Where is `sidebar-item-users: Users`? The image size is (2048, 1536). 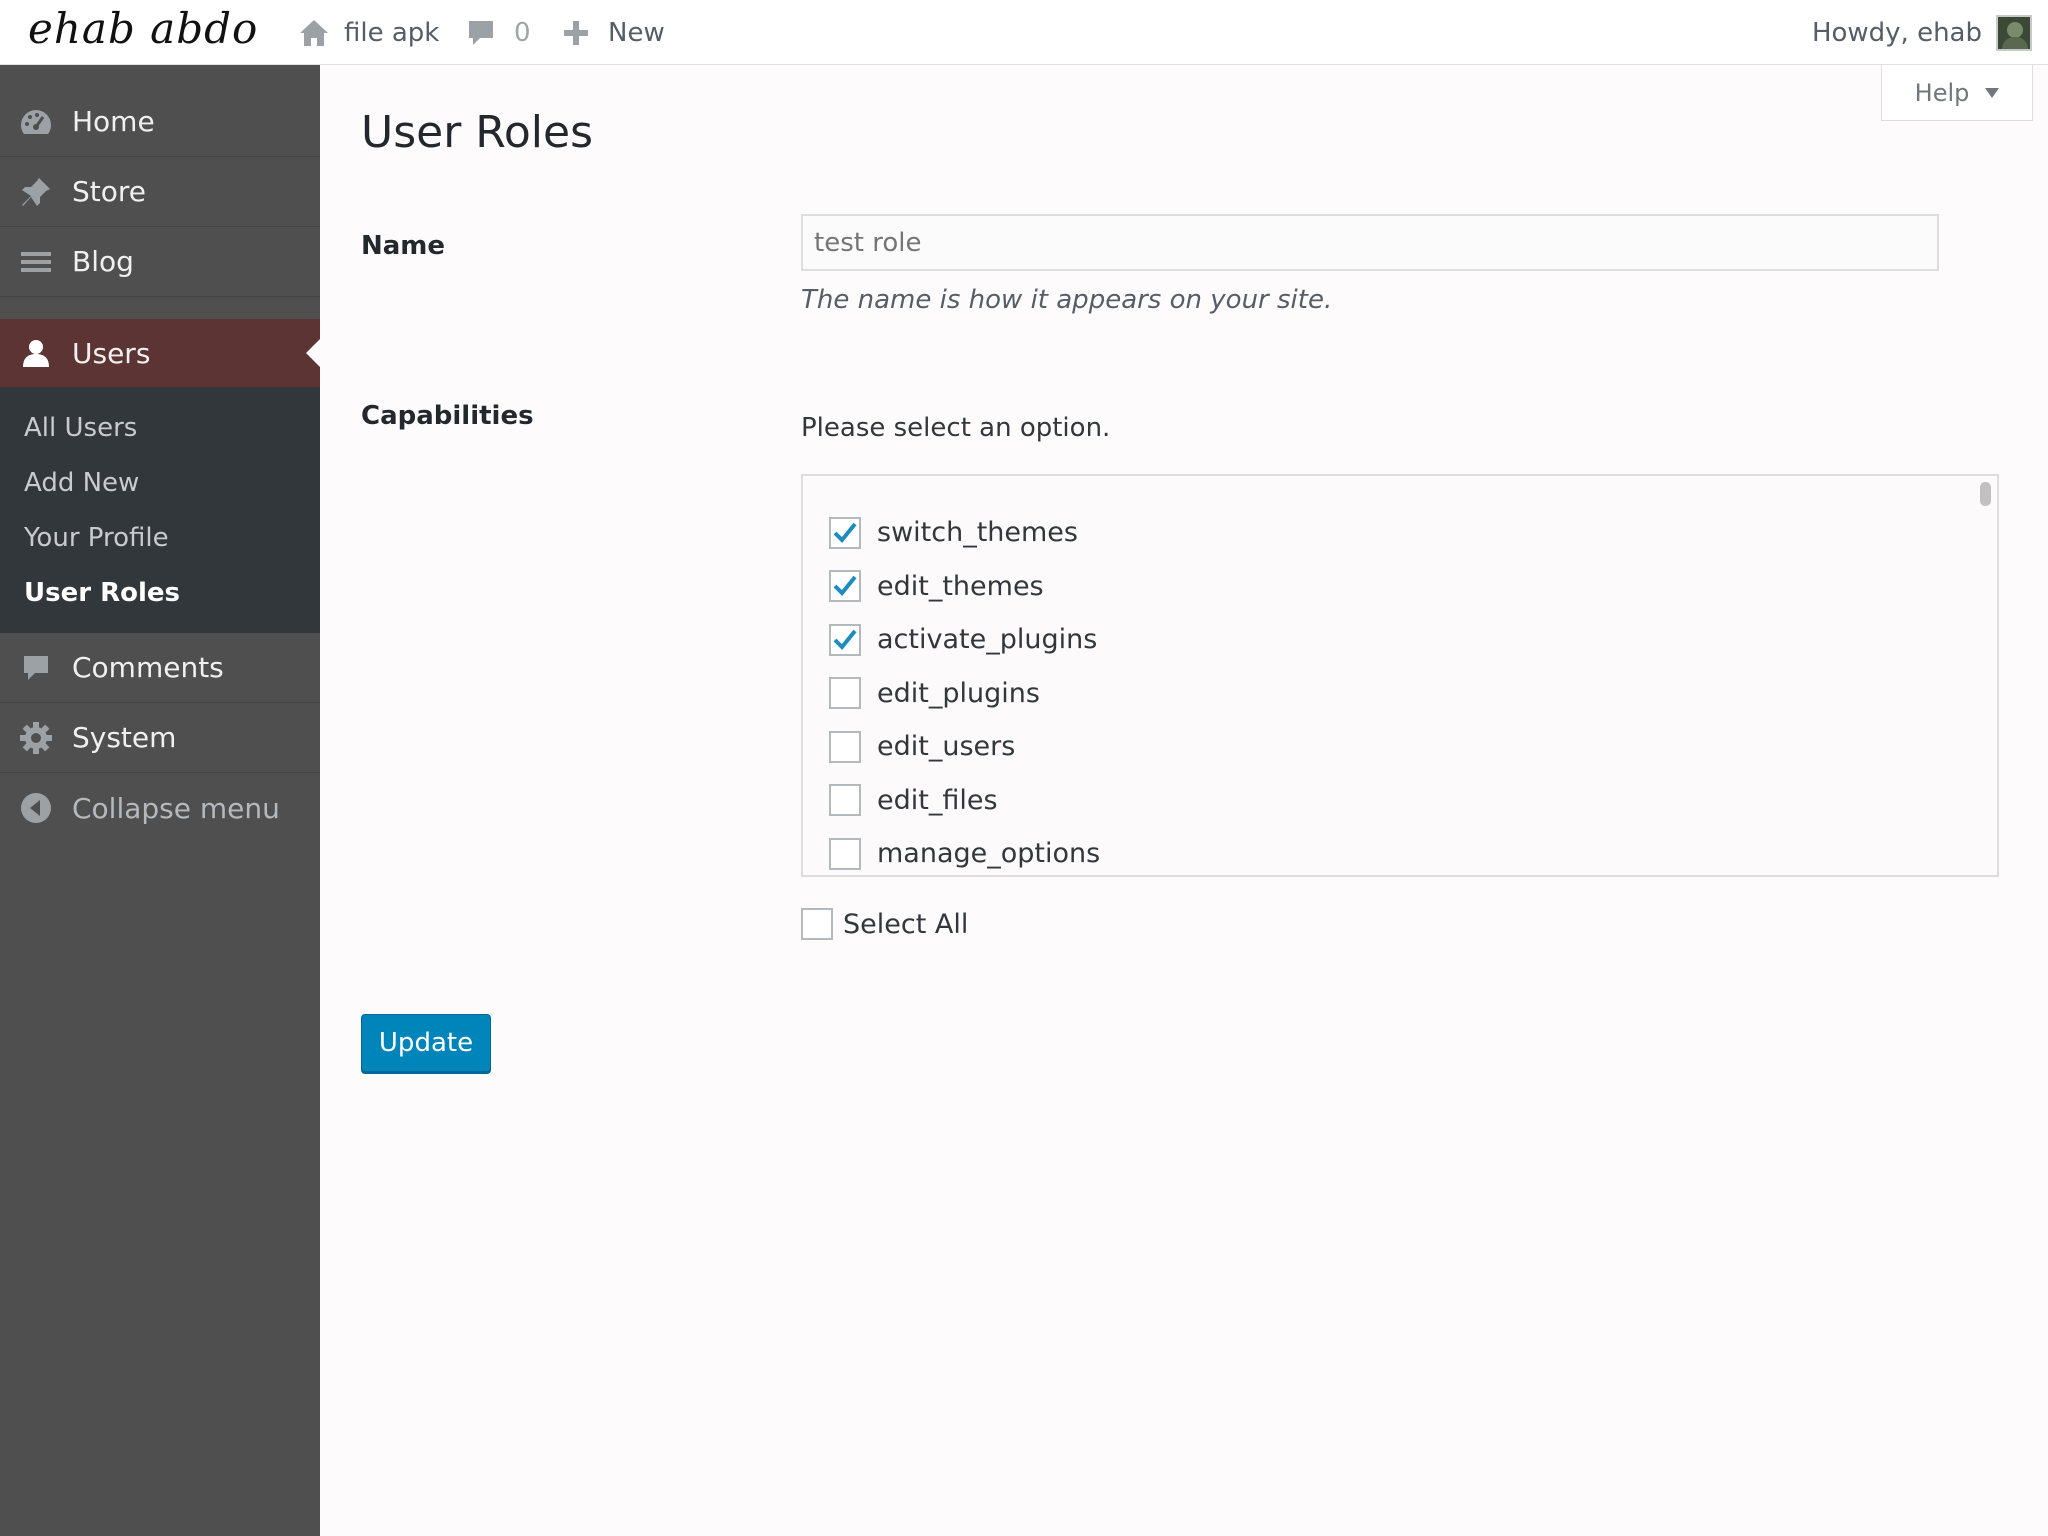 sidebar-item-users: Users is located at coordinates (160, 353).